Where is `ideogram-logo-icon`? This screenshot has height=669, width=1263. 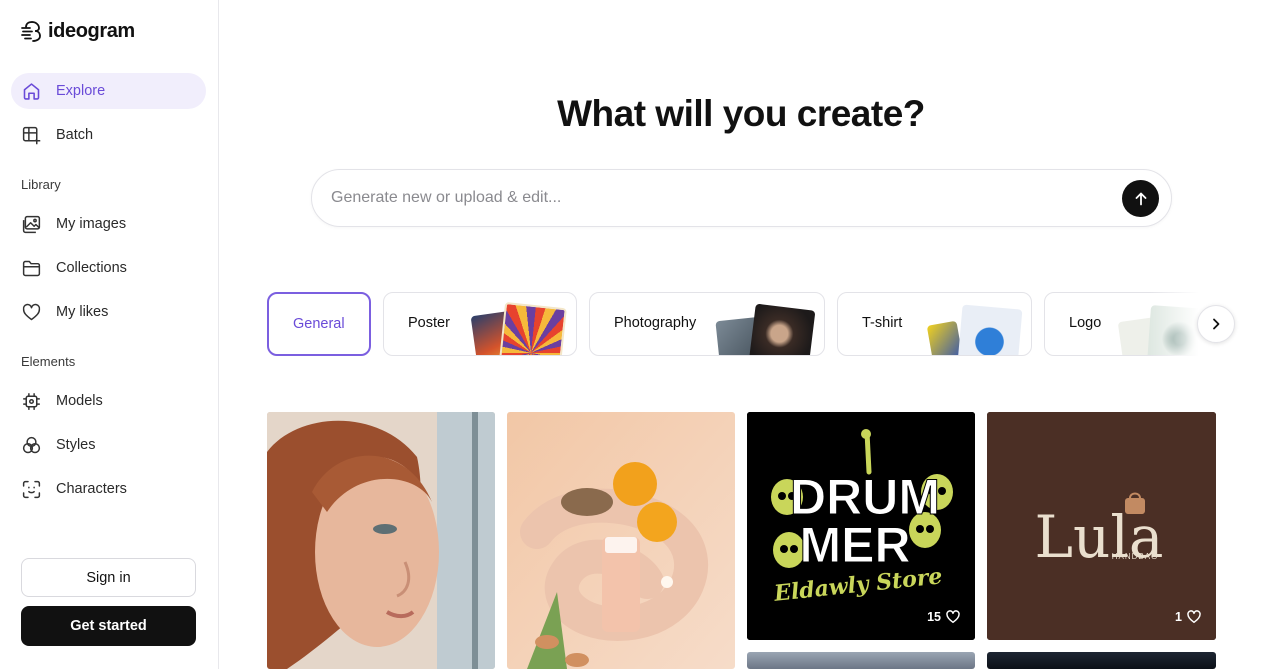
ideogram-logo-icon is located at coordinates (31, 31).